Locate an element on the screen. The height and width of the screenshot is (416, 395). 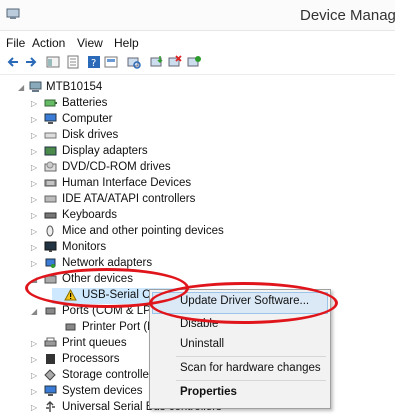
view-icon is located at coordinates (111, 62).